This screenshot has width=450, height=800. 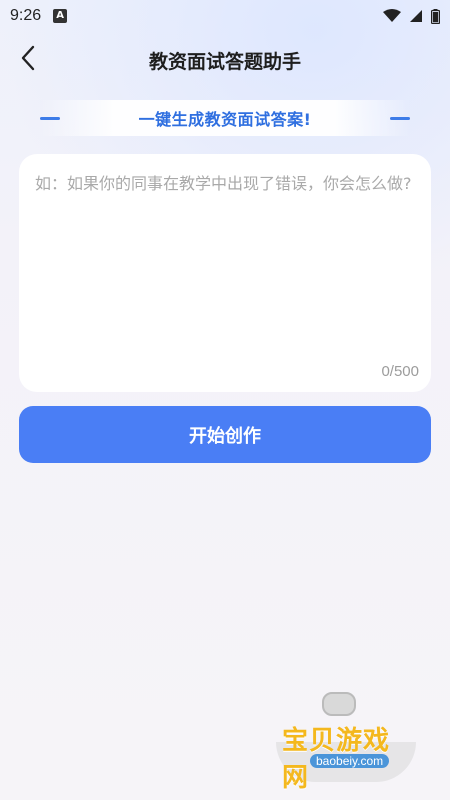 What do you see at coordinates (225, 434) in the screenshot?
I see `start-create-button: 开始创作` at bounding box center [225, 434].